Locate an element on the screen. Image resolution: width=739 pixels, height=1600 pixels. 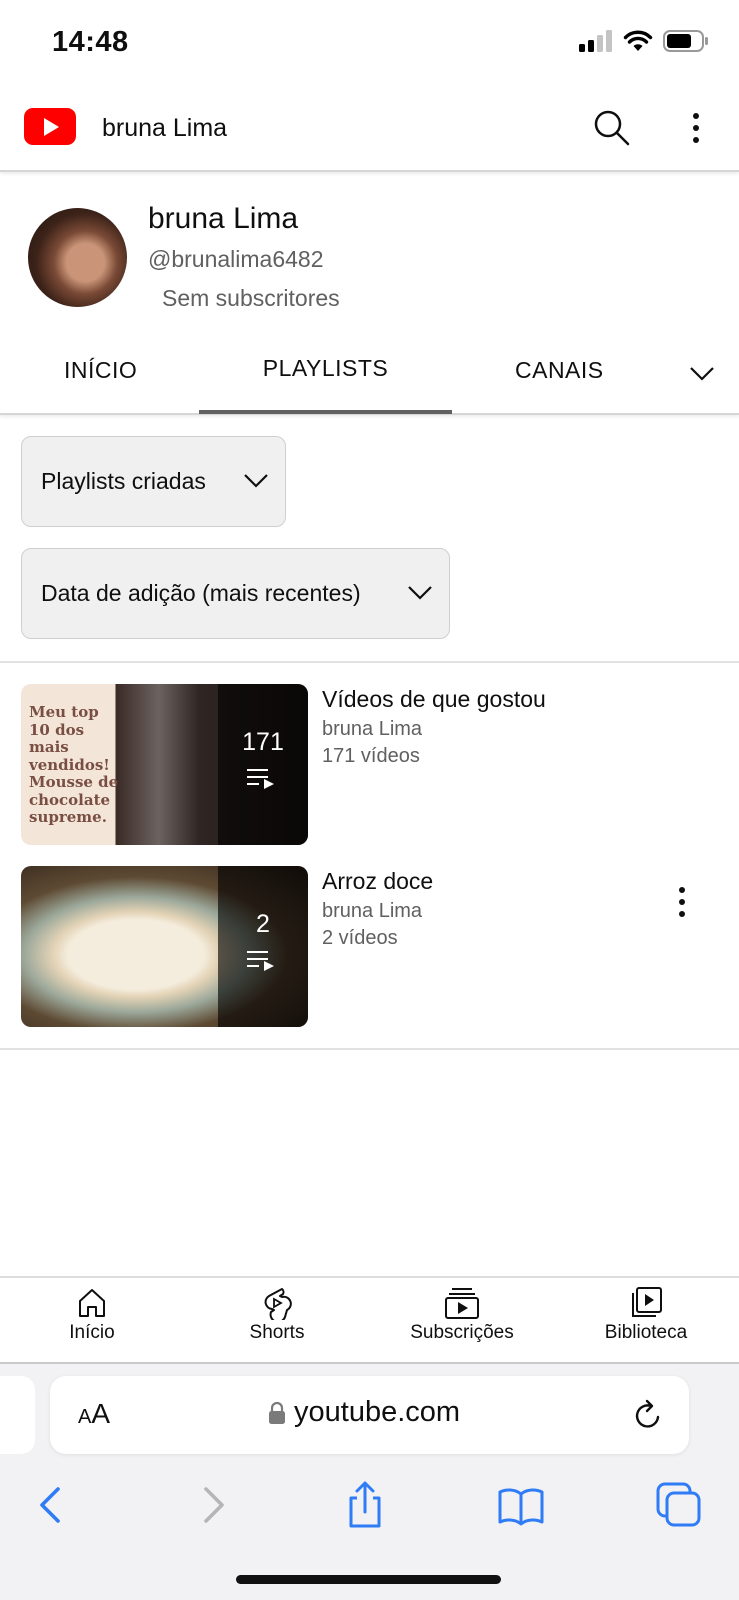
overlay-video-count: 171 is located at coordinates (263, 742).